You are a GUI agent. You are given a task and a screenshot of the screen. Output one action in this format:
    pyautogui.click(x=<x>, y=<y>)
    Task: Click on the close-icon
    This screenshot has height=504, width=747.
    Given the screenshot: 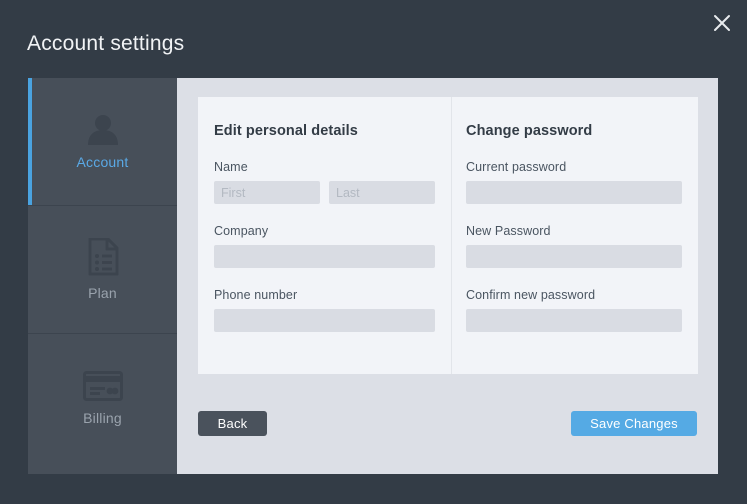 What is the action you would take?
    pyautogui.click(x=722, y=23)
    